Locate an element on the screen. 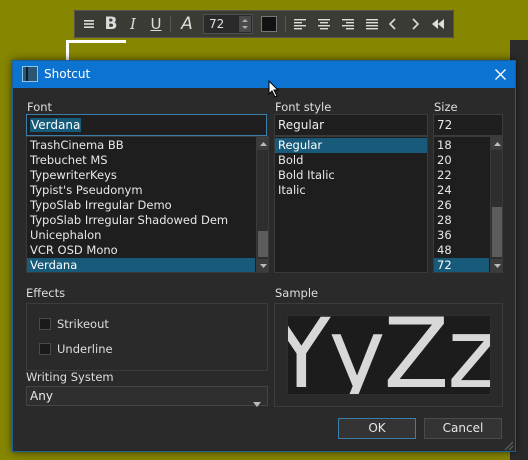  close-icon is located at coordinates (500, 74).